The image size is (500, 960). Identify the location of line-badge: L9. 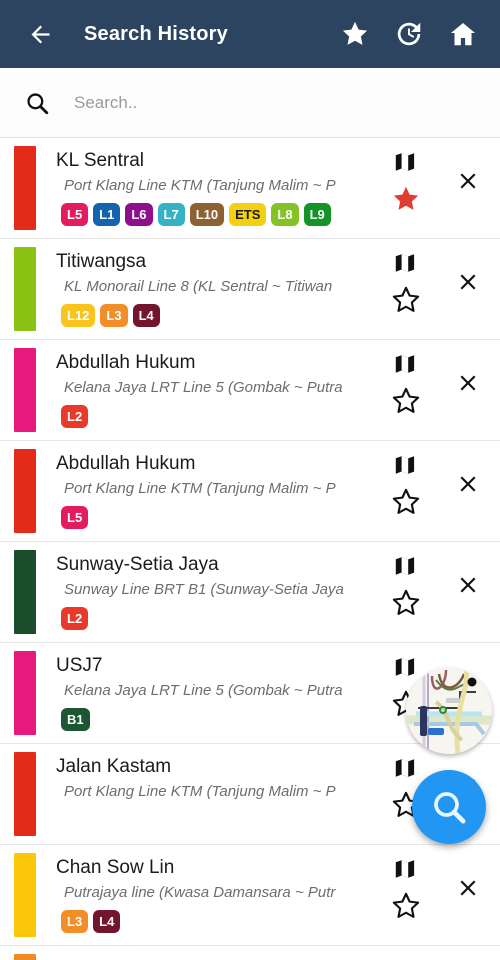
(317, 214).